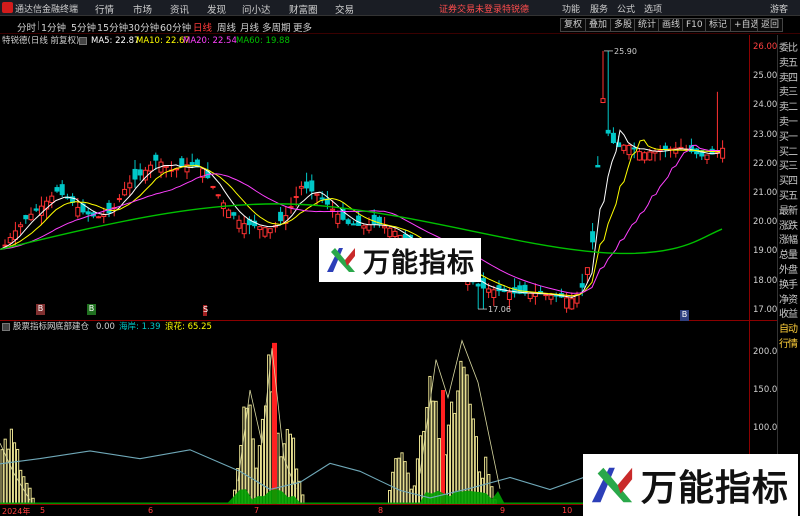  What do you see at coordinates (202, 27) in the screenshot?
I see `period-tab-selected: 日线` at bounding box center [202, 27].